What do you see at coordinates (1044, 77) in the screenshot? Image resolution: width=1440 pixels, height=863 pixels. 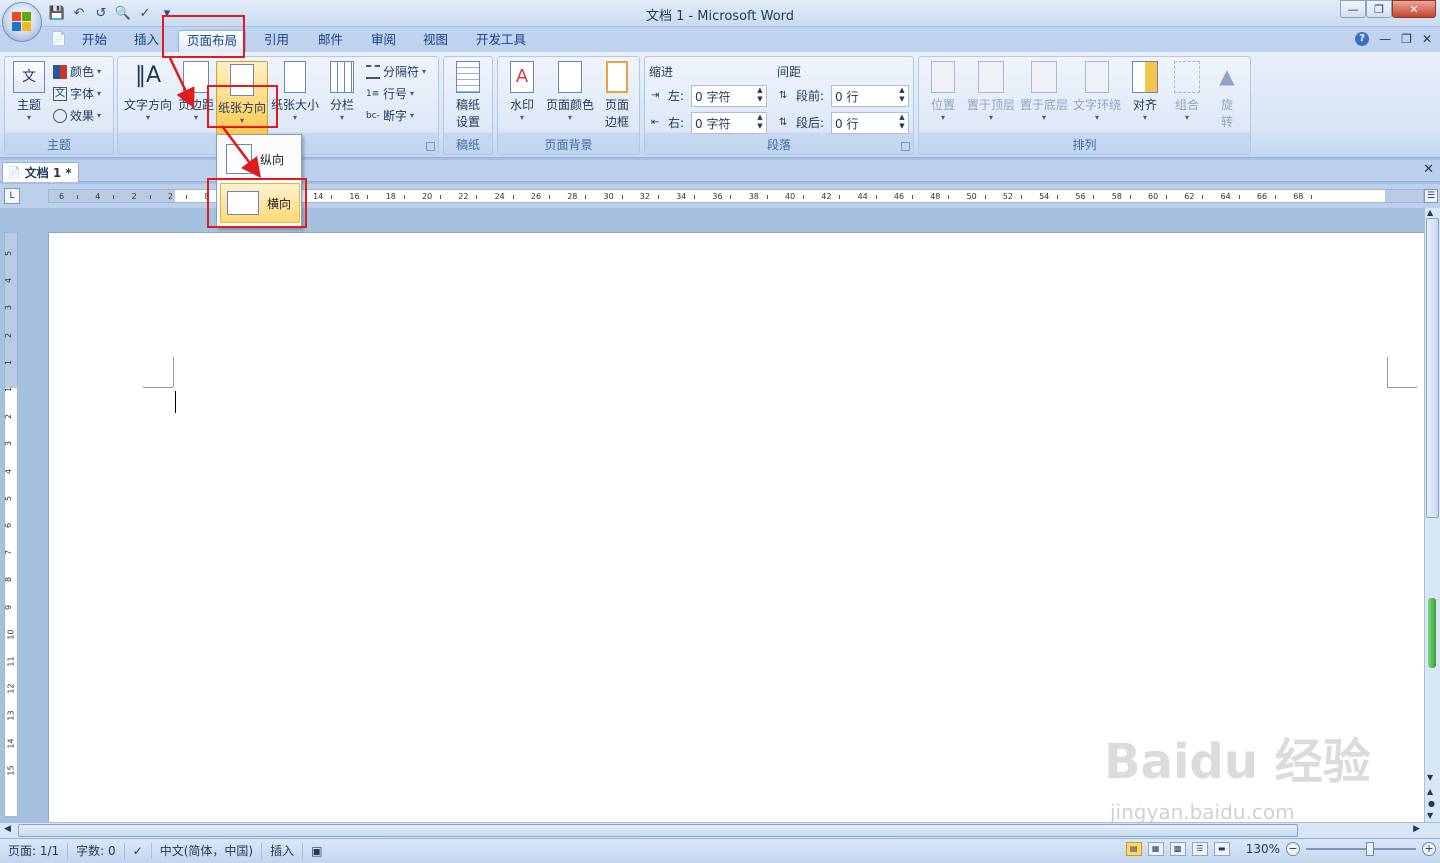 I see `send-to-back-icon` at bounding box center [1044, 77].